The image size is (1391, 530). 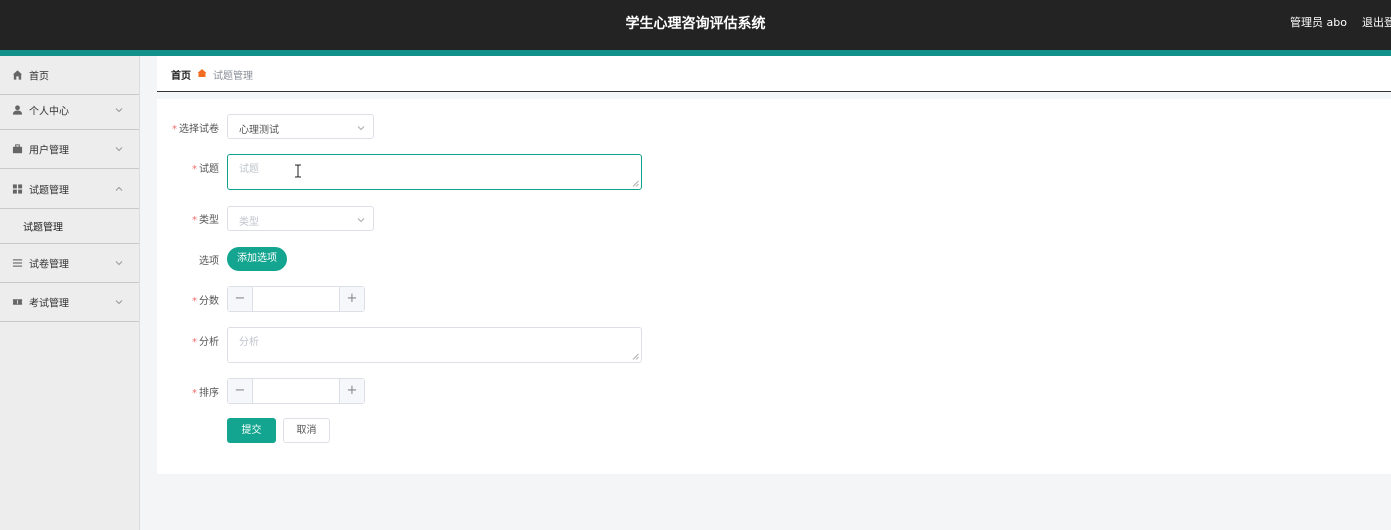 What do you see at coordinates (351, 299) in the screenshot?
I see `score-increment-button: +` at bounding box center [351, 299].